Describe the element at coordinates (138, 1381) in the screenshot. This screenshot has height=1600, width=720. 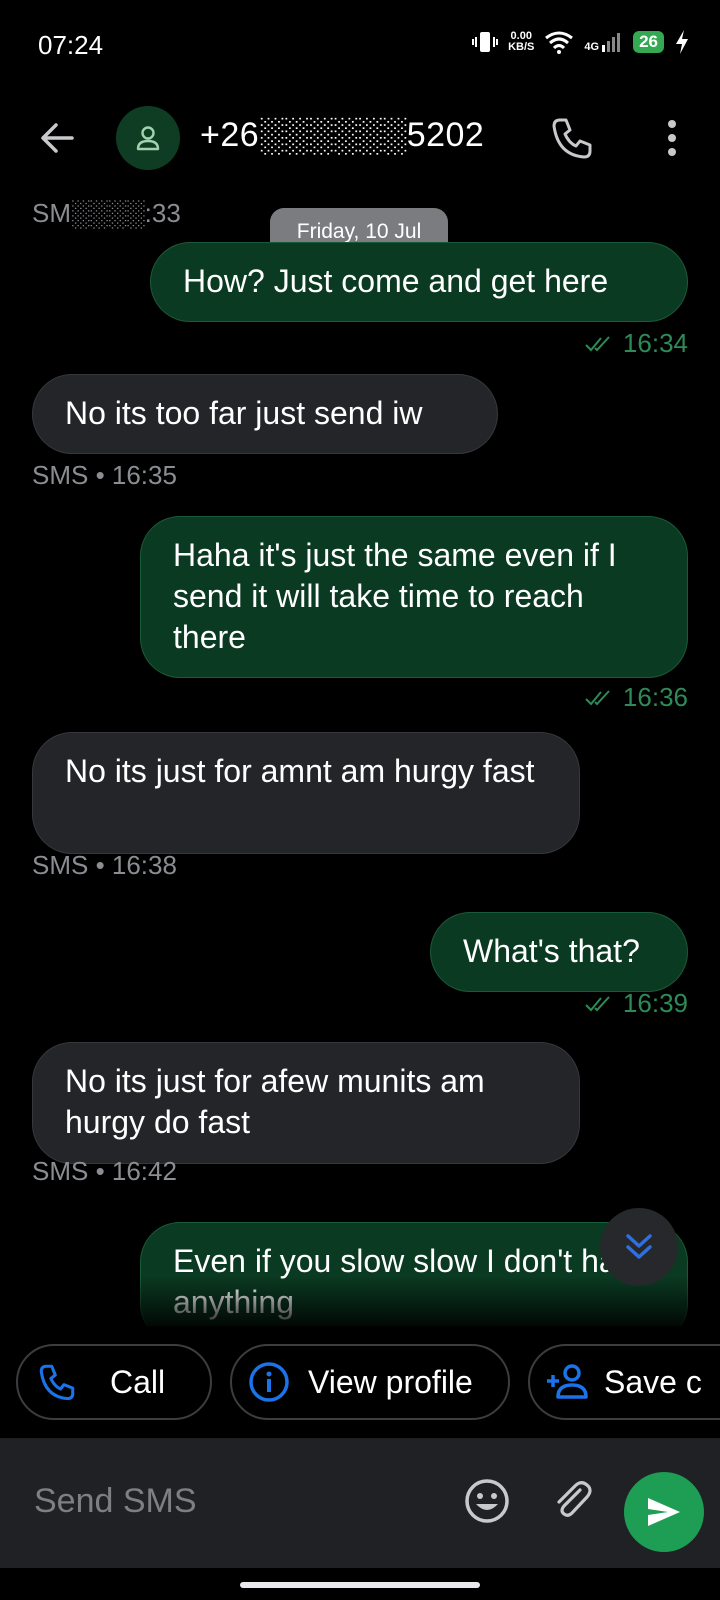
I see `call-chip-label: Call` at that location.